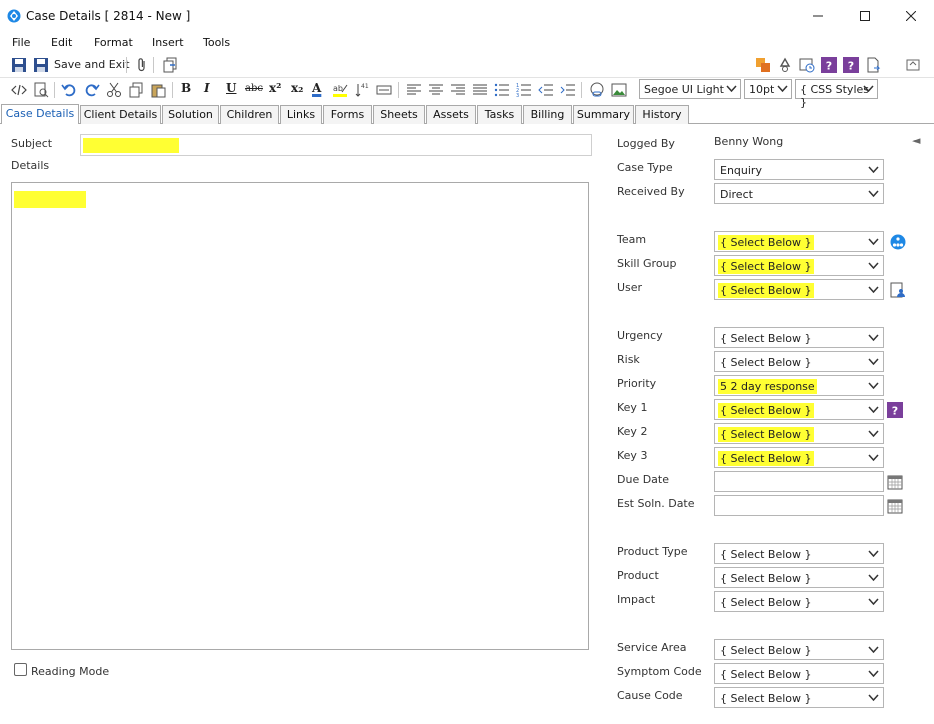 This screenshot has width=934, height=724. What do you see at coordinates (851, 65) in the screenshot?
I see `help-icon: ?` at bounding box center [851, 65].